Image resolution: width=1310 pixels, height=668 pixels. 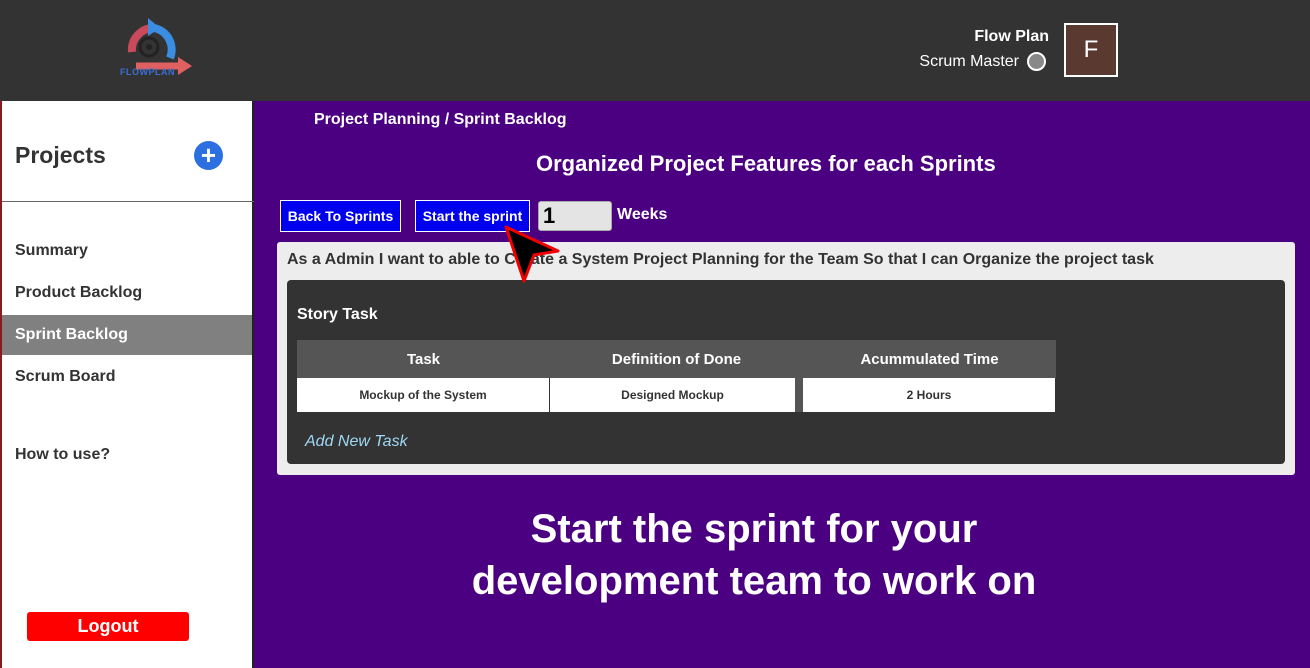 What do you see at coordinates (440, 119) in the screenshot?
I see `breadcrumb: Project Planning / Sprint Backlog` at bounding box center [440, 119].